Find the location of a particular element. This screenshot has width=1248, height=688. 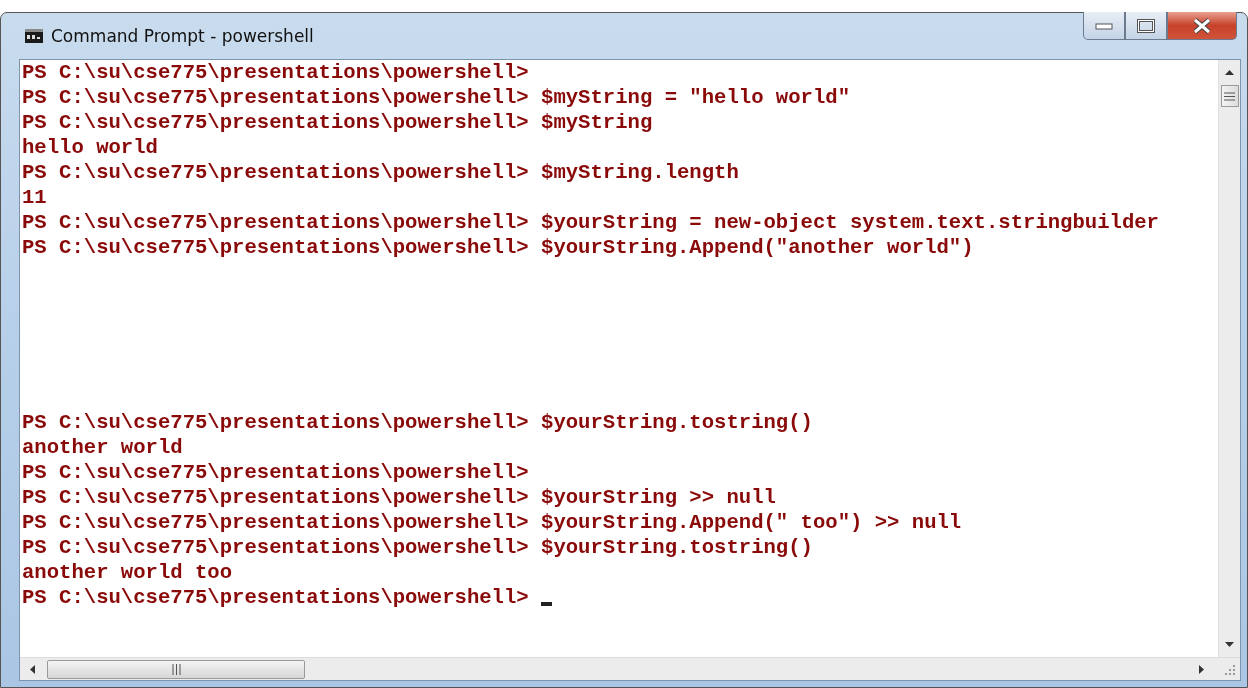

console-line: PS C:\su\cse775\presentations\powershell> $yourString = new-object system.text.stringbuilder is located at coordinates (590, 222).